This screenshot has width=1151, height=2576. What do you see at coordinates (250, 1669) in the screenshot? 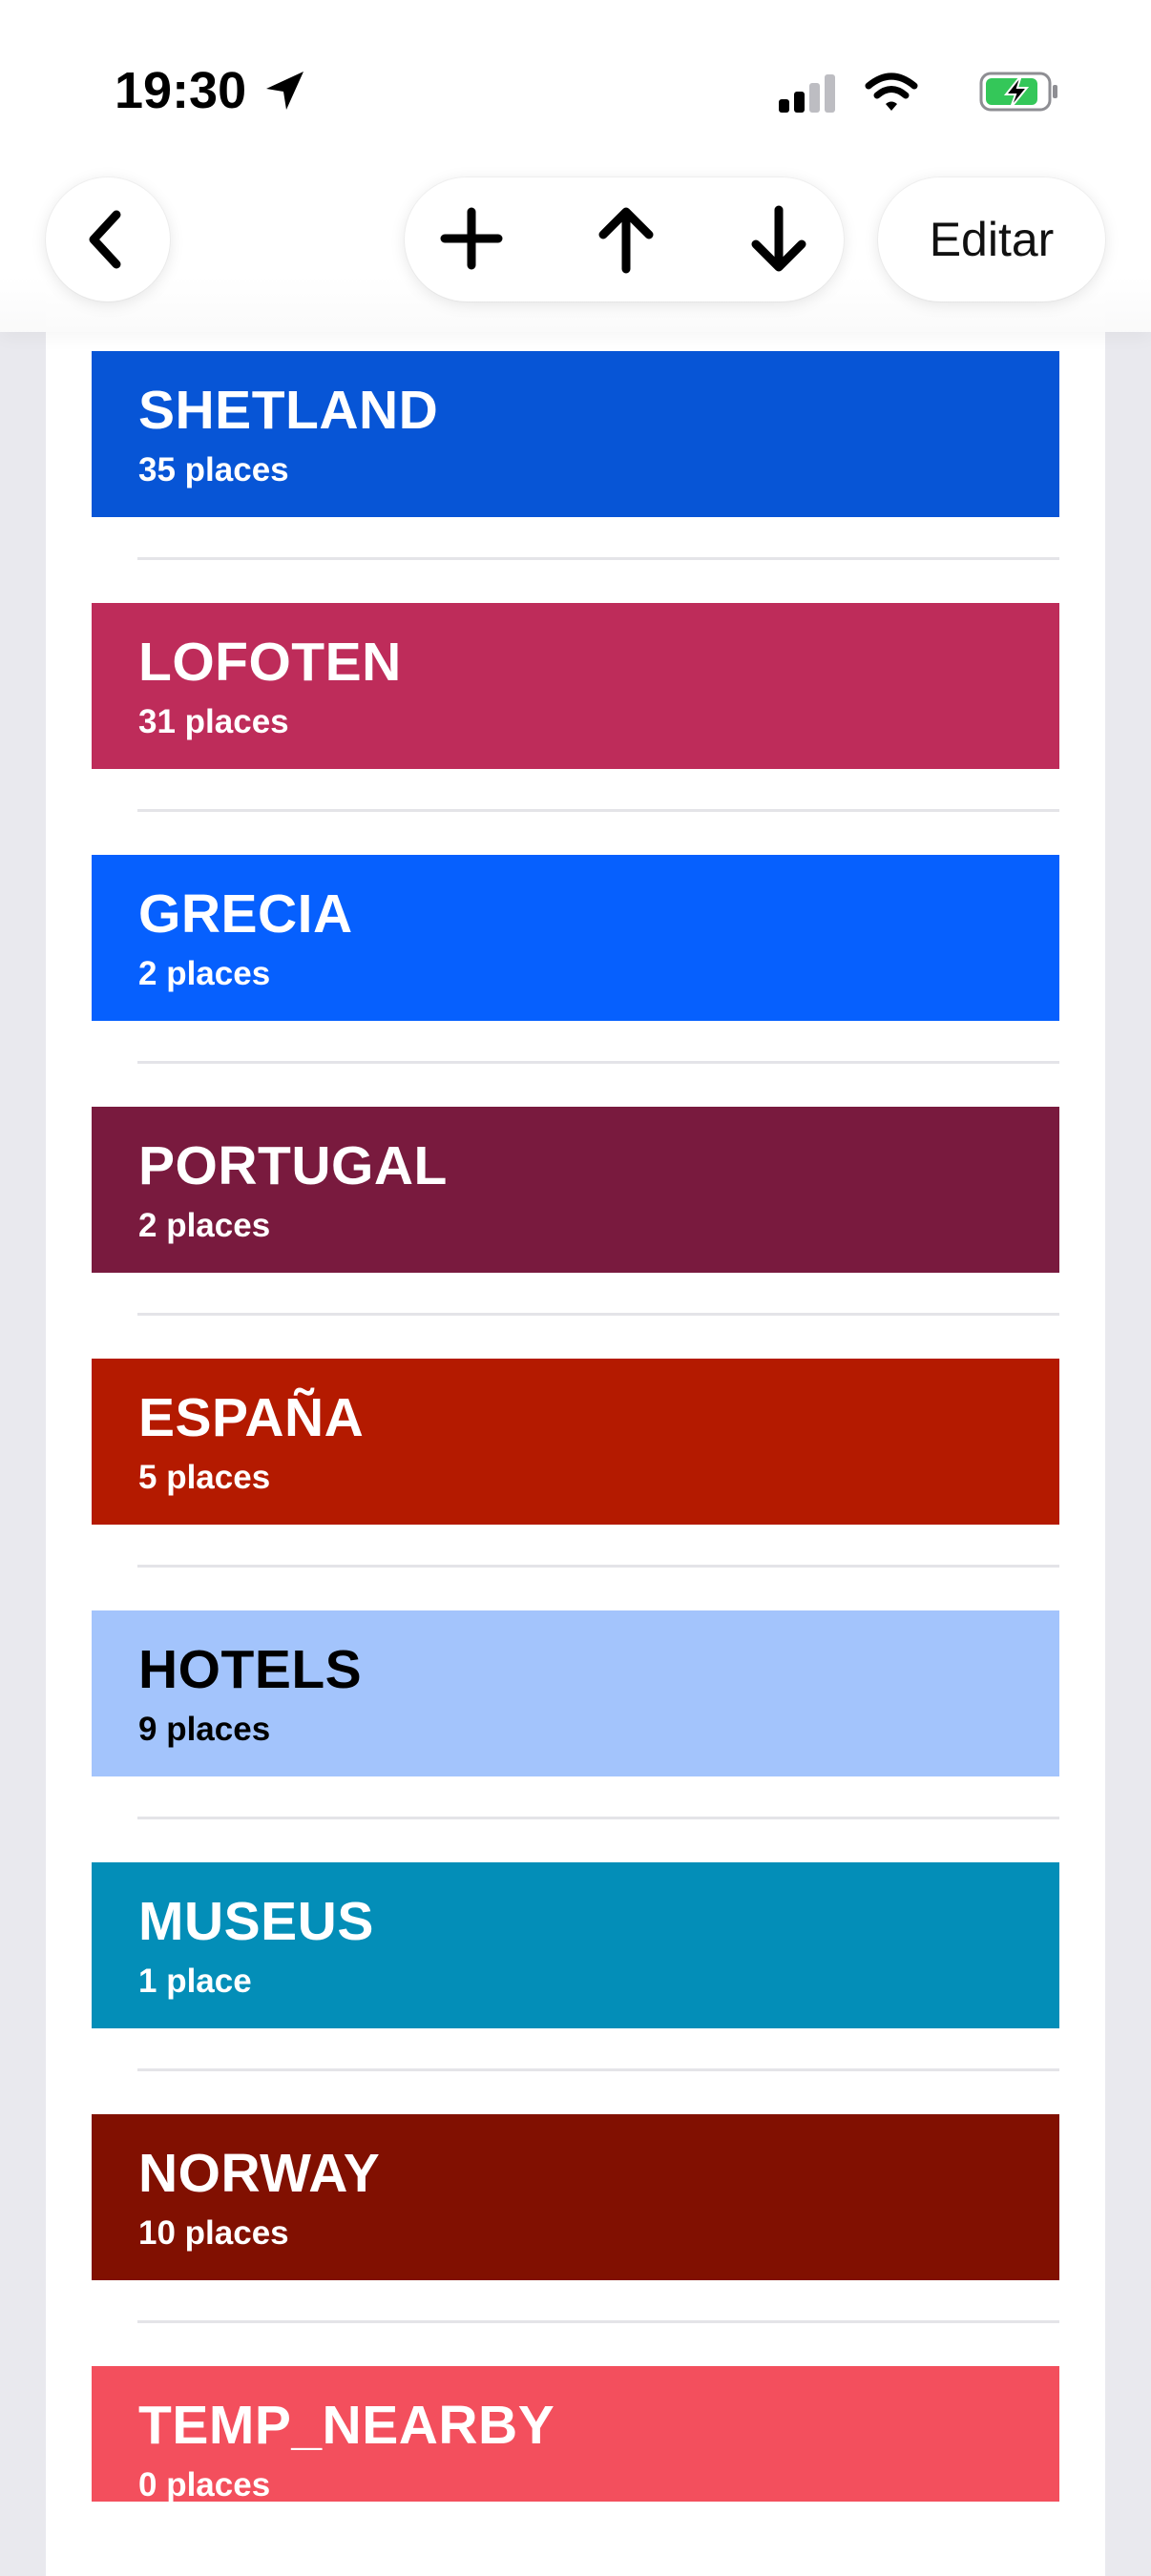
I see `list-title: HOTELS` at bounding box center [250, 1669].